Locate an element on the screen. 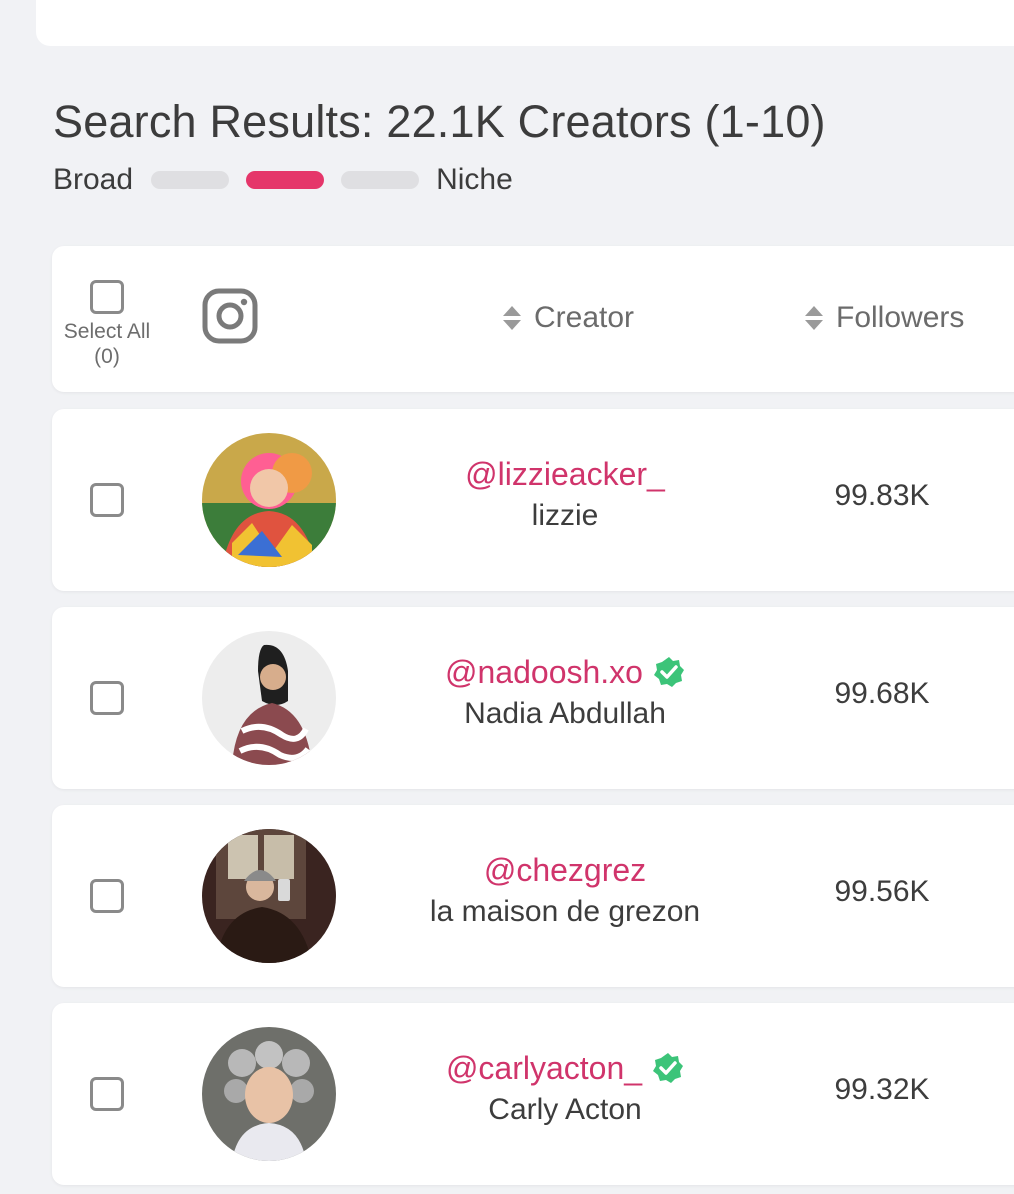 This screenshot has width=1014, height=1194. creator-row: @lizzieacker_ lizzie 99.83K is located at coordinates (533, 500).